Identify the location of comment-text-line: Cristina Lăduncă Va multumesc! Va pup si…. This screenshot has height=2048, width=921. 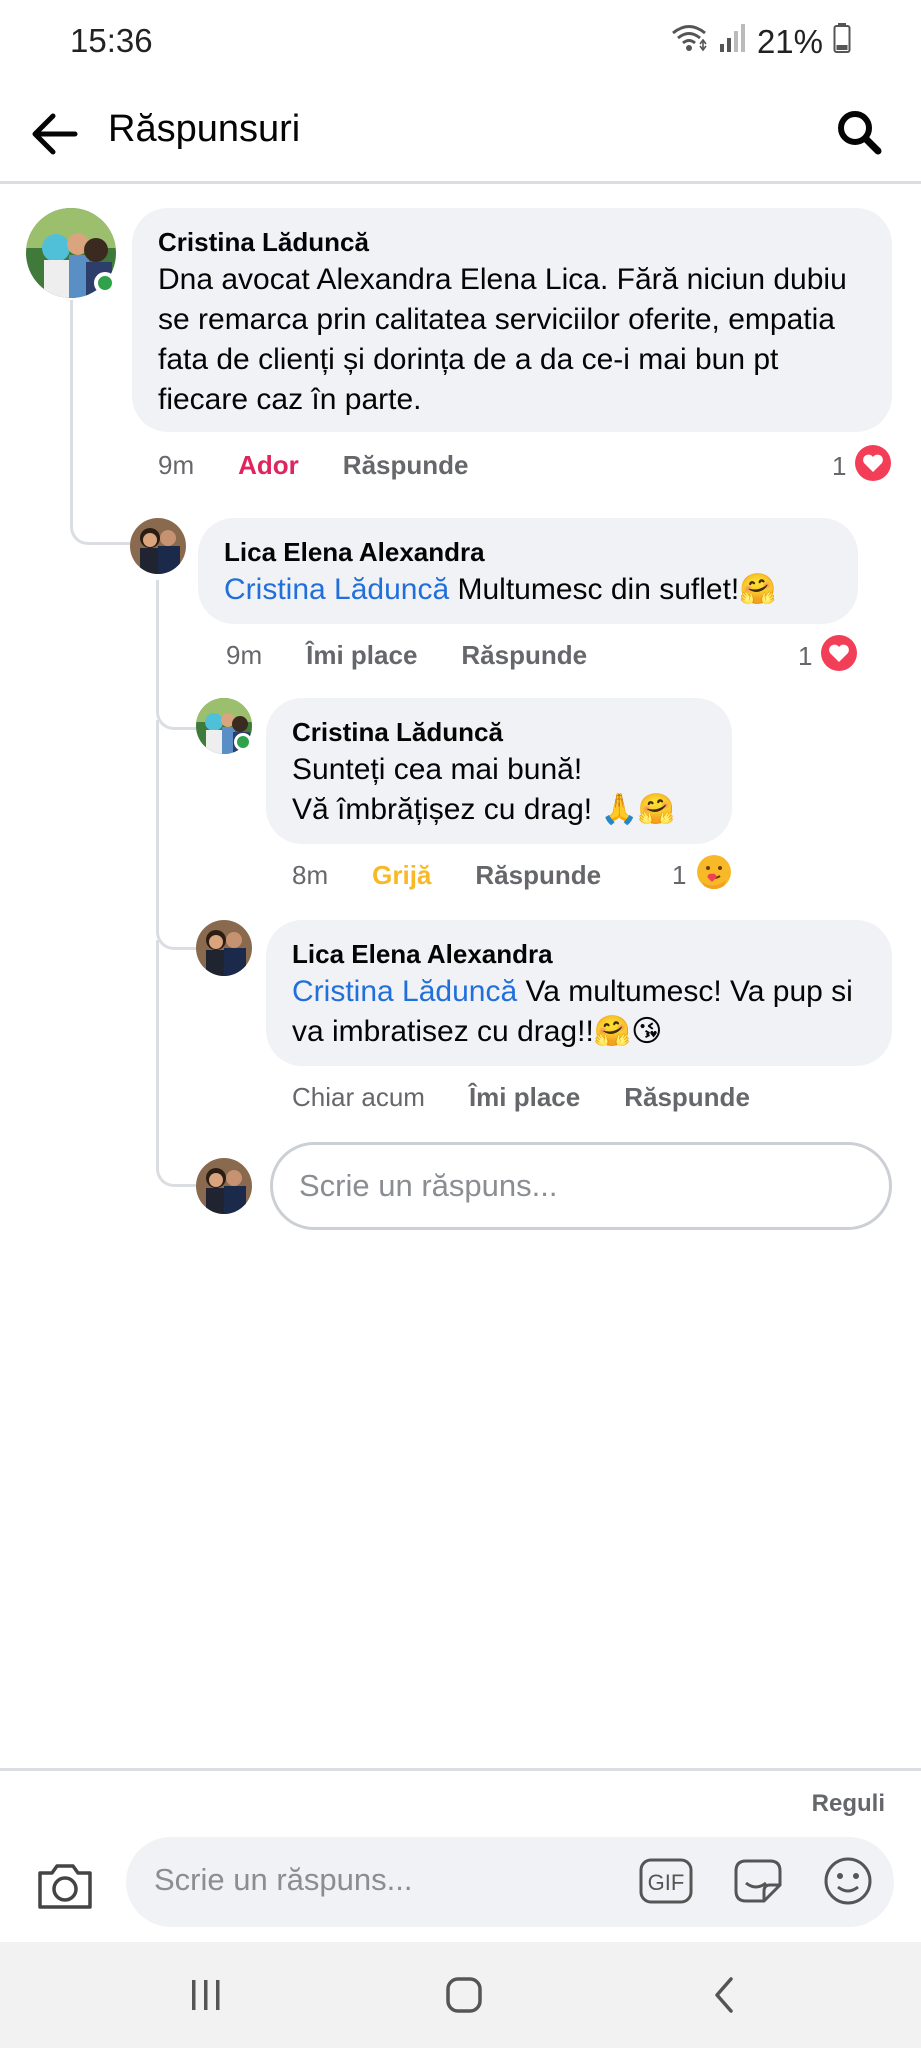
(579, 1012).